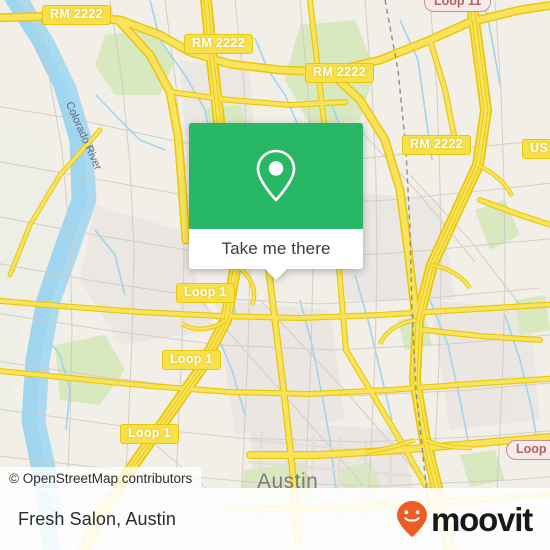 The image size is (550, 550). What do you see at coordinates (339, 73) in the screenshot?
I see `road-shield-rm-2222-ne: RM 2222` at bounding box center [339, 73].